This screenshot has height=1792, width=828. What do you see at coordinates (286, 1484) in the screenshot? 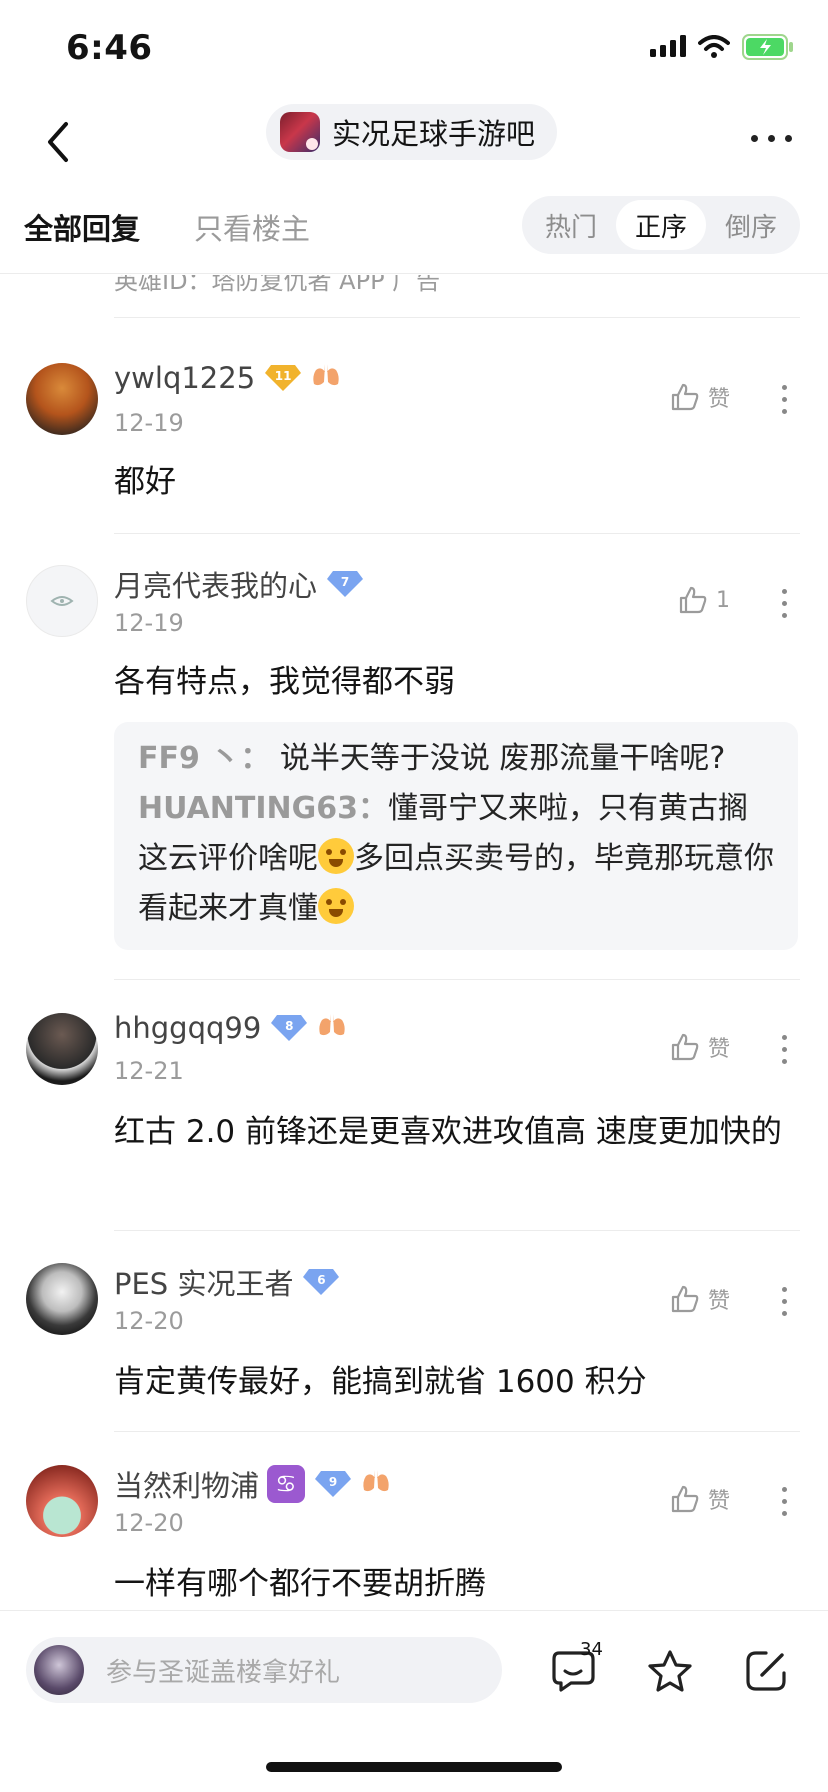
I see `zodiac-cancer-icon: ♋` at bounding box center [286, 1484].